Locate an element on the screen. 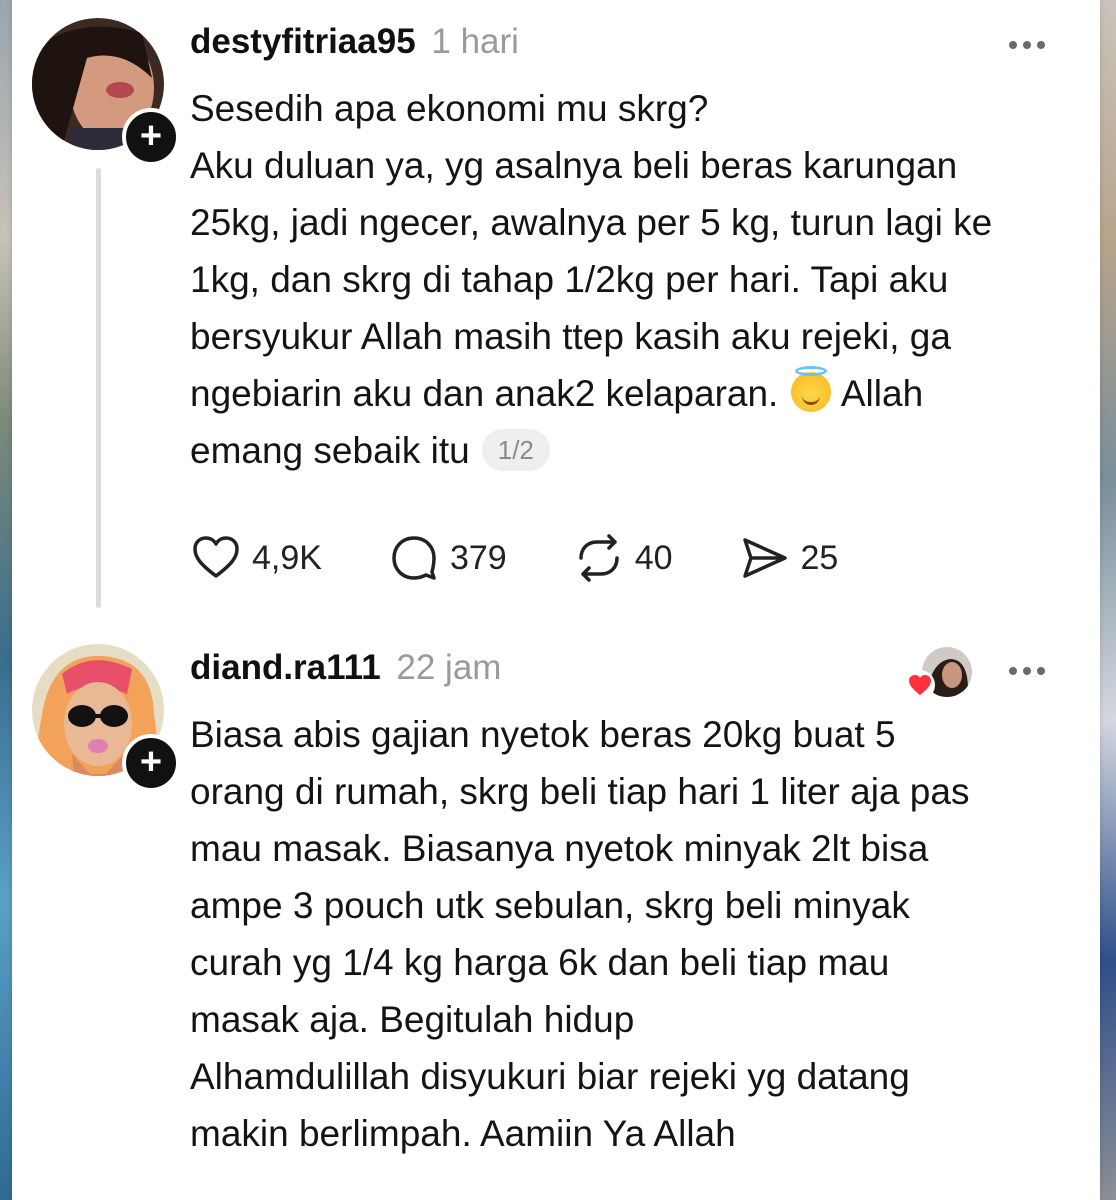  like-button: 4,9K is located at coordinates (256, 558).